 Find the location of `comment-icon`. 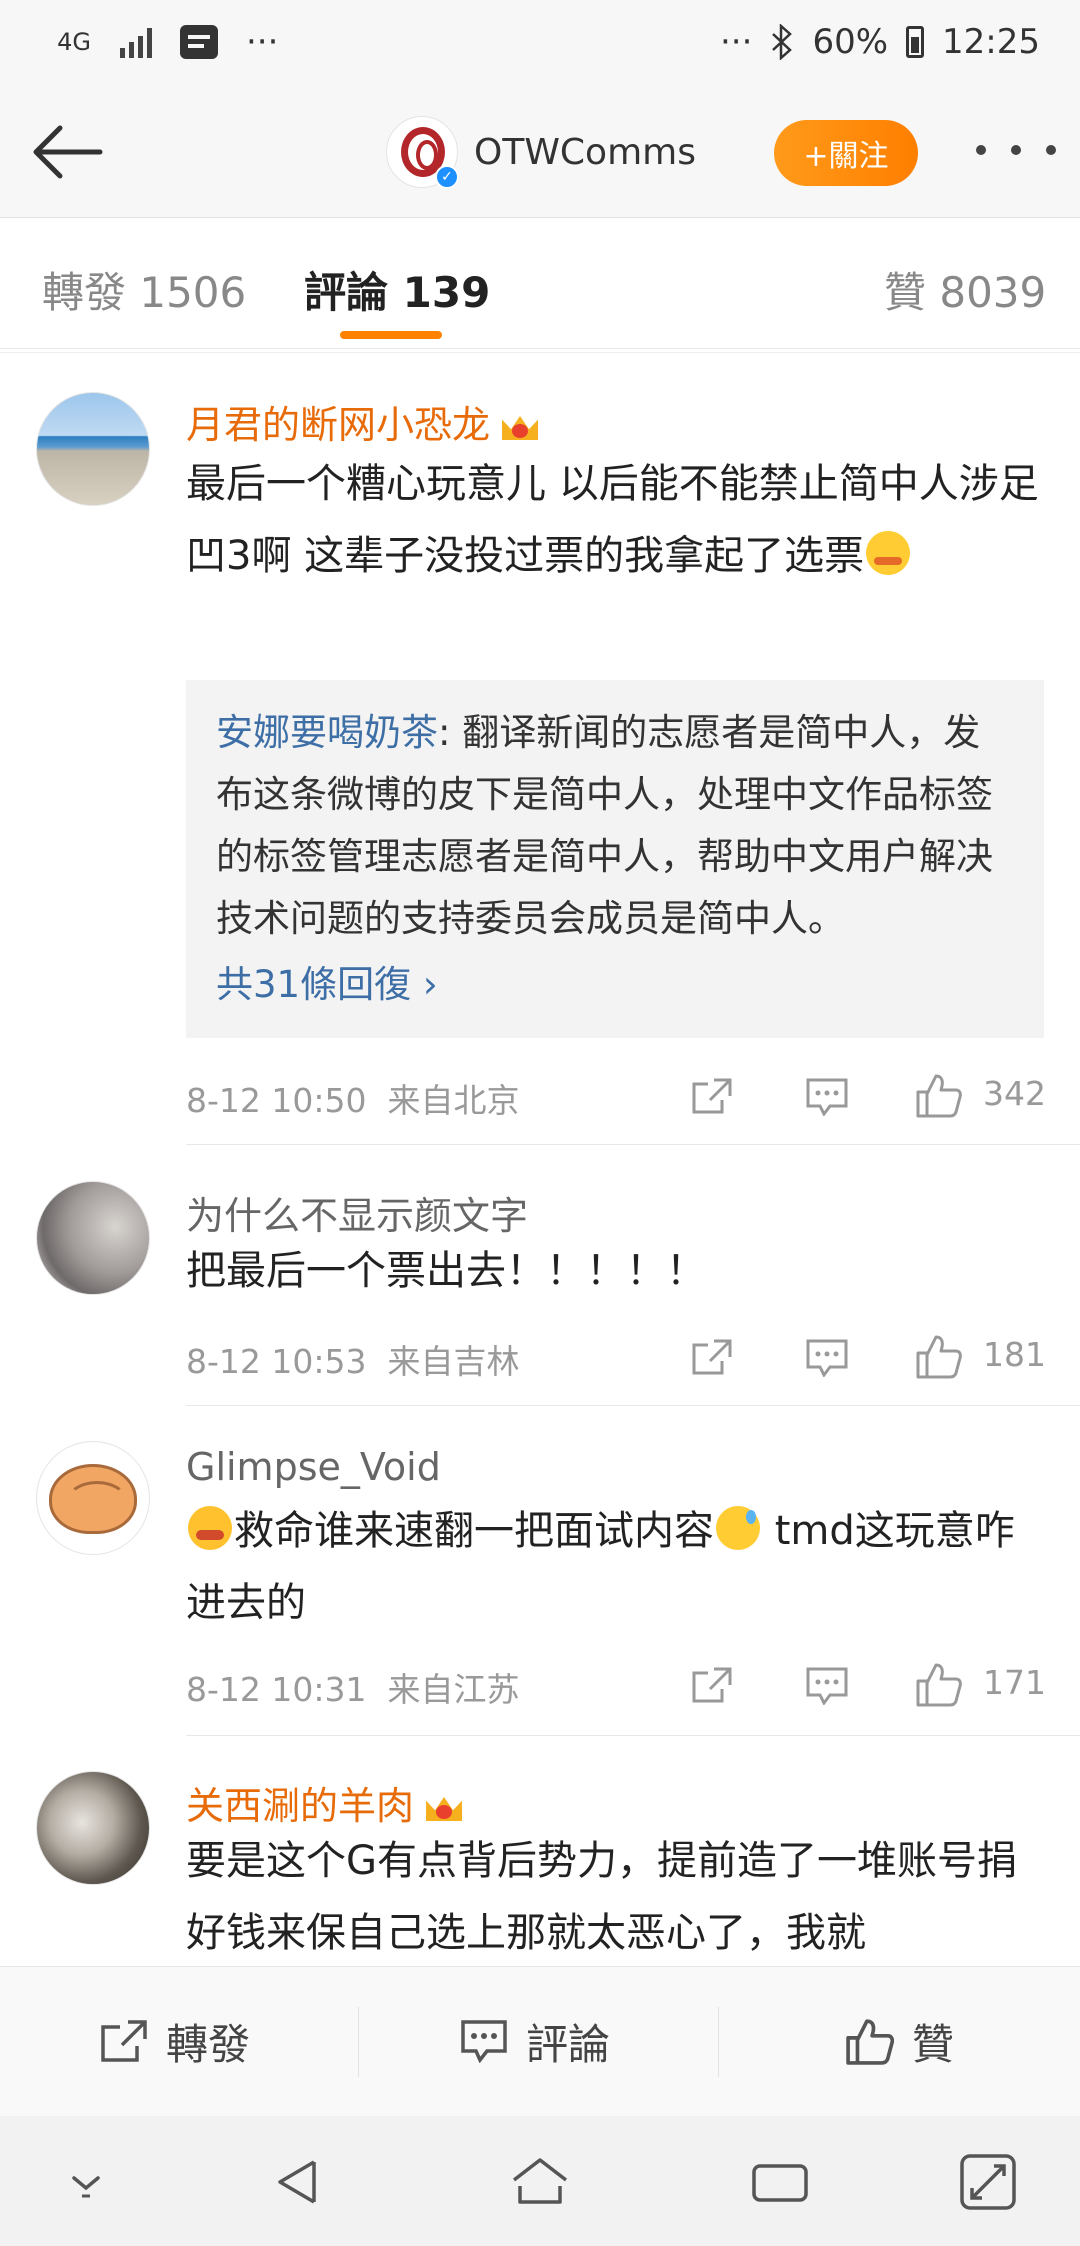

comment-icon is located at coordinates (484, 2041).